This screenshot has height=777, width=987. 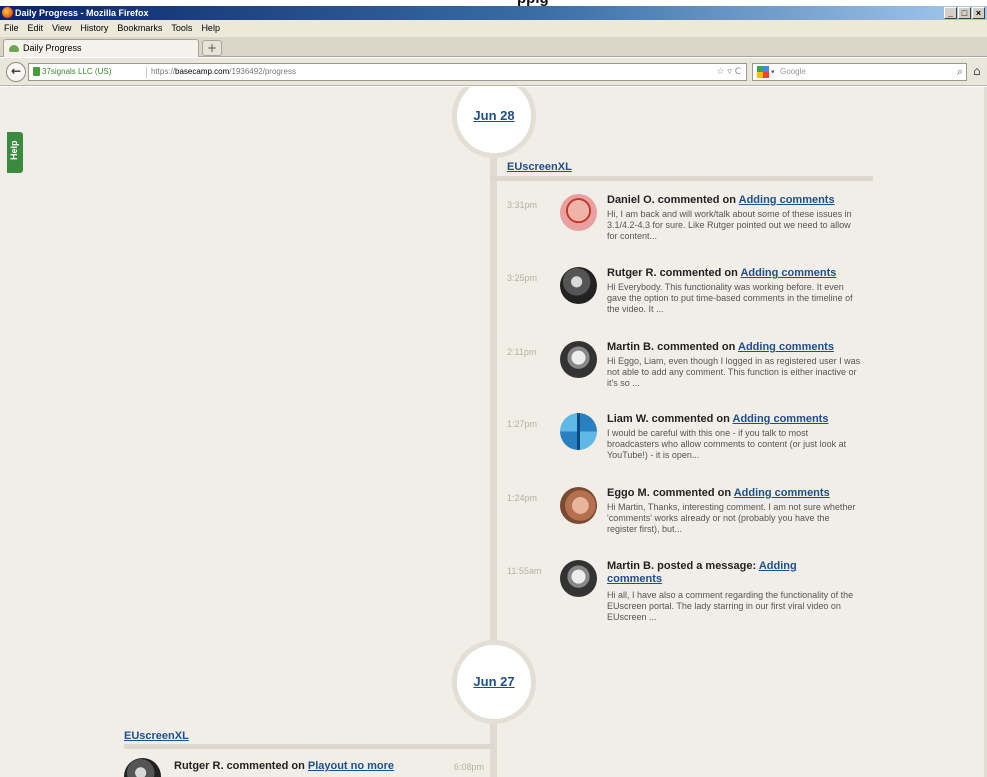 What do you see at coordinates (960, 72) in the screenshot?
I see `search-icon: ⌕` at bounding box center [960, 72].